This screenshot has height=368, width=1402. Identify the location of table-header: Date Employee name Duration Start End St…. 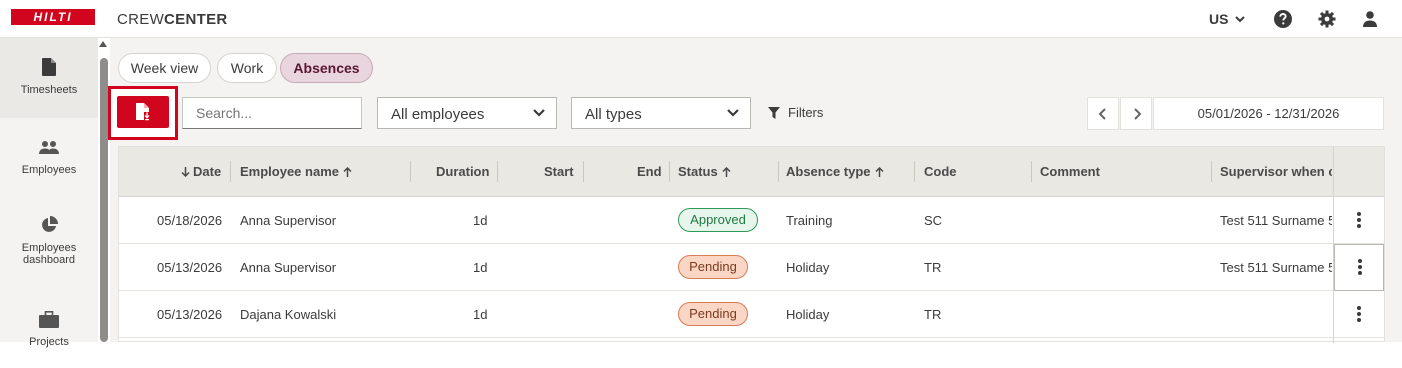
(751, 172).